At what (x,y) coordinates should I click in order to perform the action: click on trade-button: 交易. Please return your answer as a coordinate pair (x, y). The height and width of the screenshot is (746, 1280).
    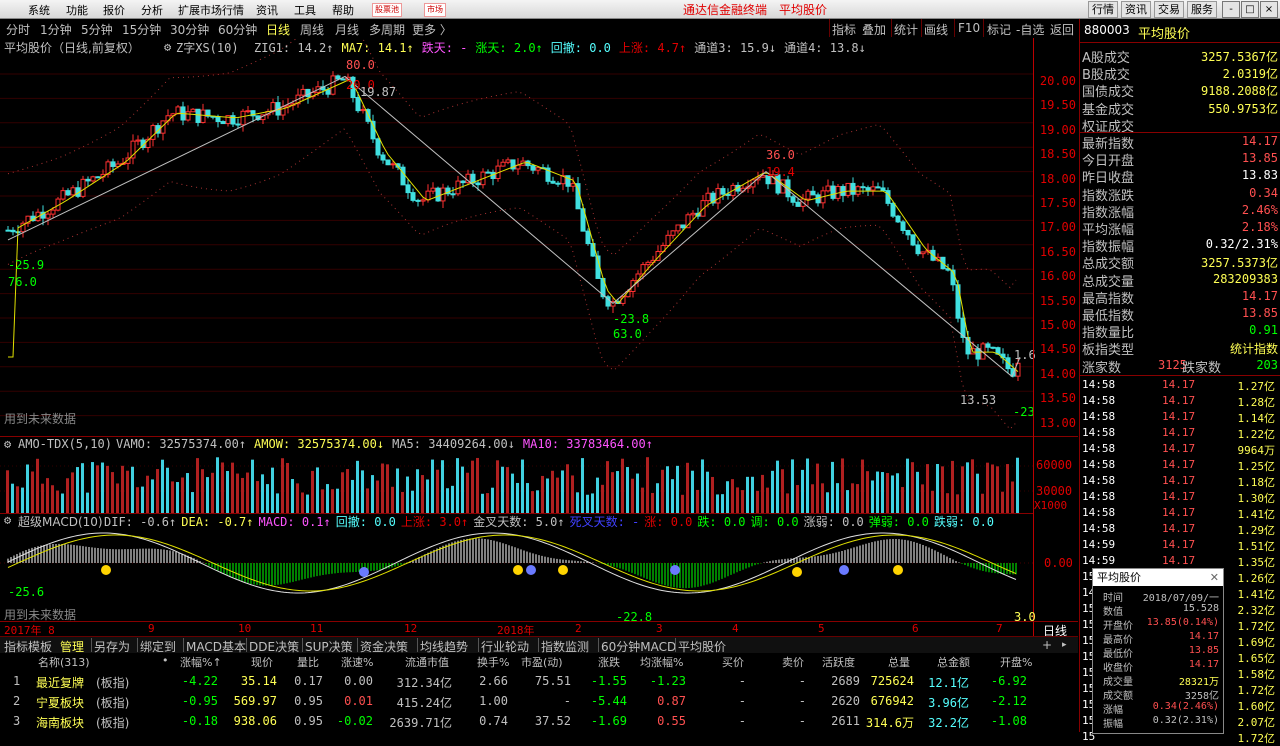
    Looking at the image, I should click on (1169, 9).